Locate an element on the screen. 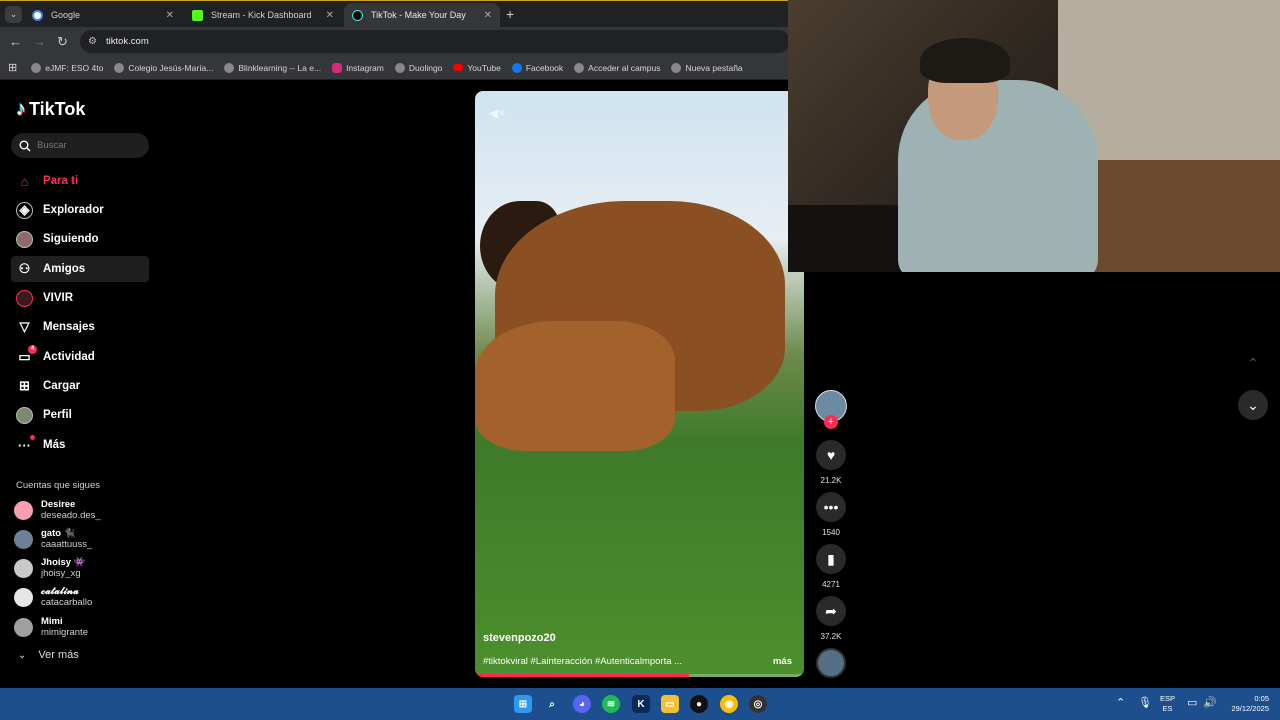 The height and width of the screenshot is (720, 1280). like-button: ♥ is located at coordinates (831, 455).